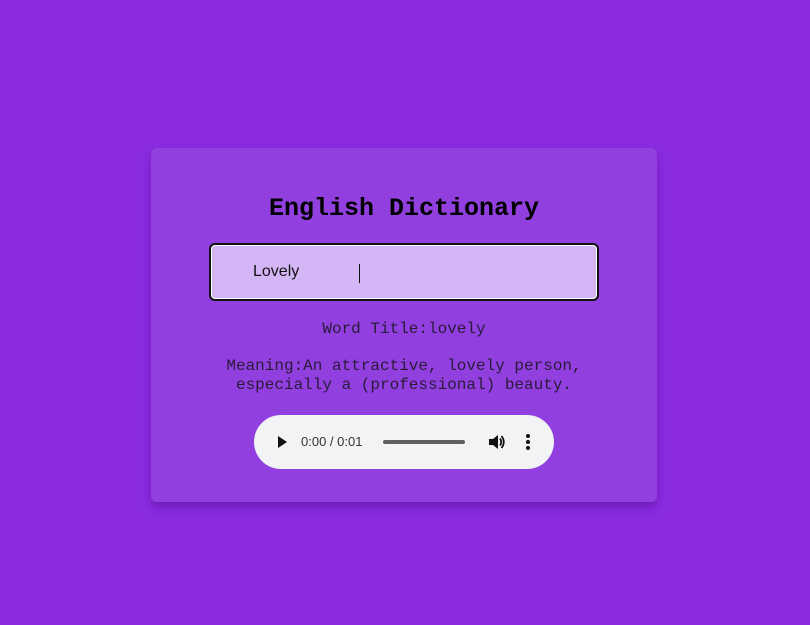  What do you see at coordinates (359, 273) in the screenshot?
I see `text-caret` at bounding box center [359, 273].